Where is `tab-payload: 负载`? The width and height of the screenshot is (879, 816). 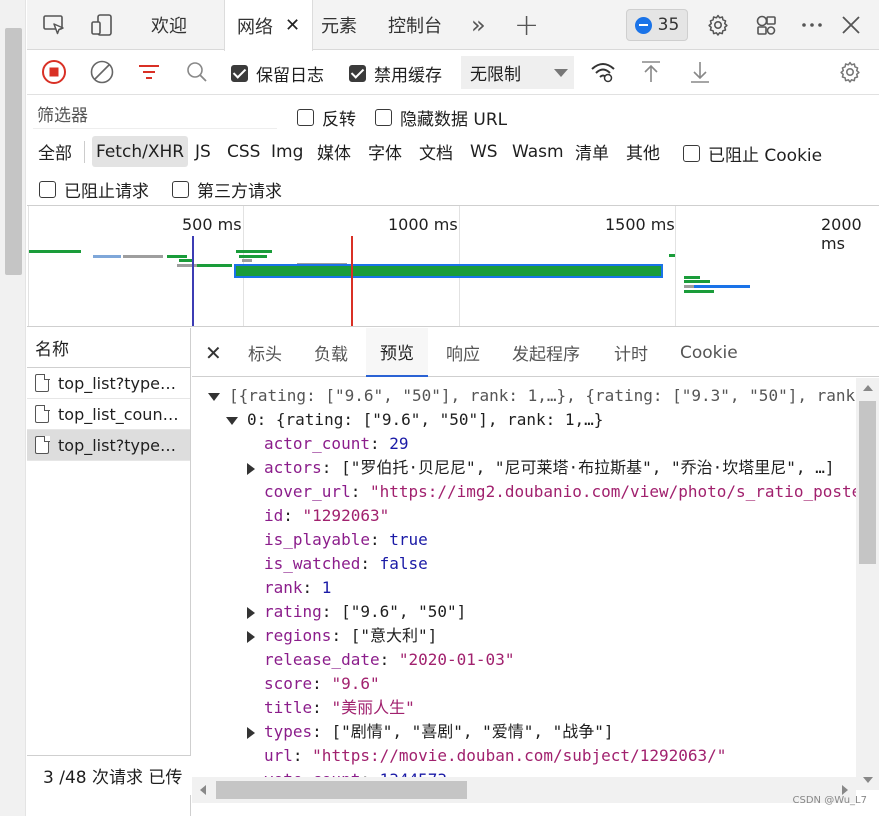 tab-payload: 负载 is located at coordinates (331, 352).